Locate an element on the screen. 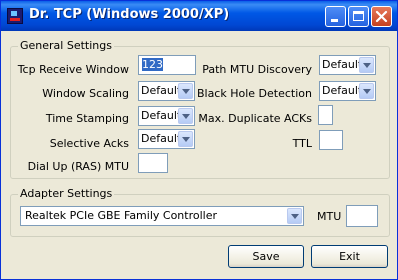  close-icon is located at coordinates (381, 16).